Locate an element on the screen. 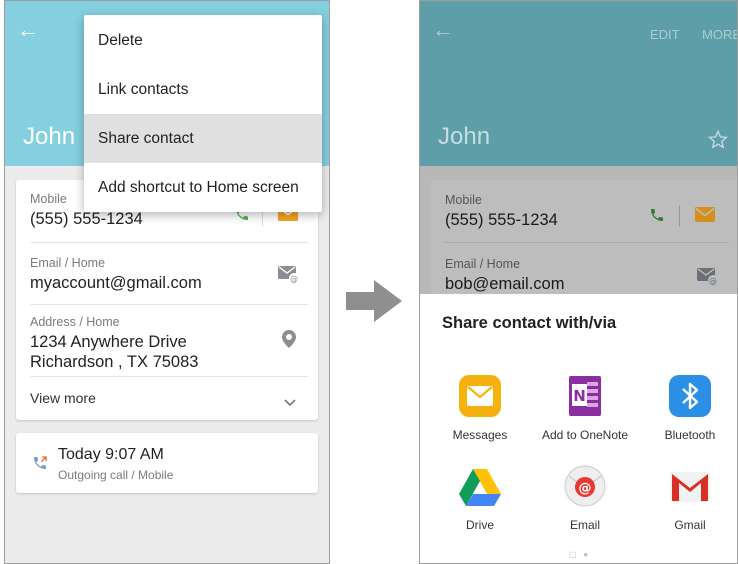  gmail-icon is located at coordinates (690, 486).